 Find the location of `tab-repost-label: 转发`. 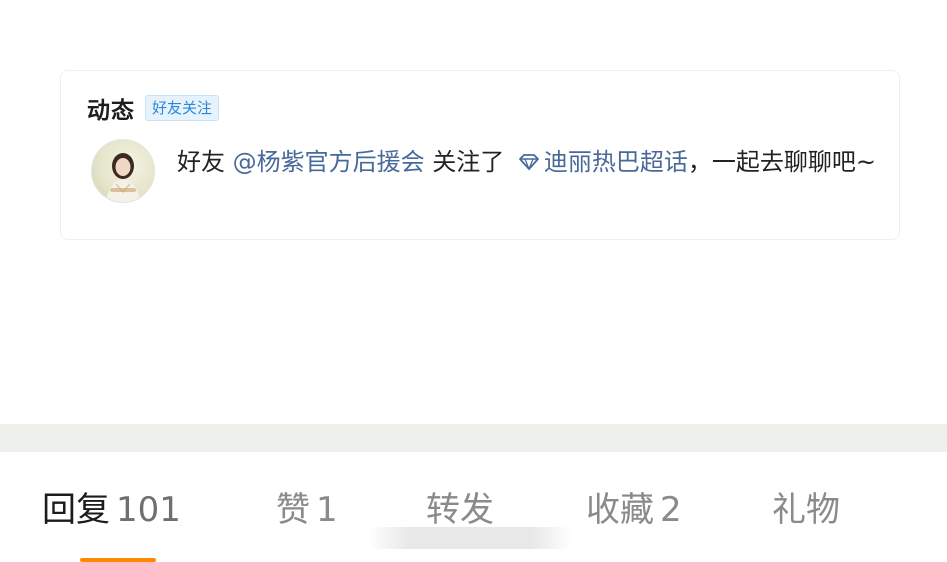

tab-repost-label: 转发 is located at coordinates (460, 510).